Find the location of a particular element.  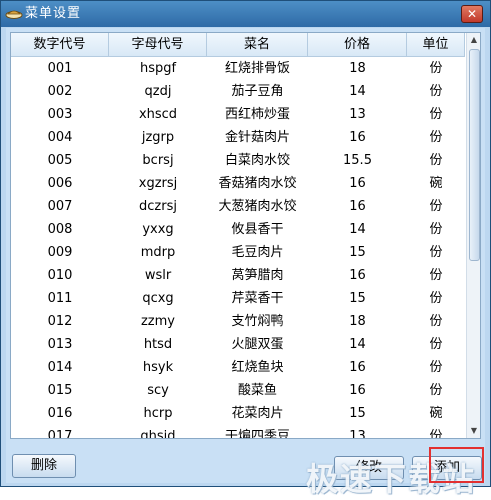

letter-code-cell: jzgrp is located at coordinates (158, 137).